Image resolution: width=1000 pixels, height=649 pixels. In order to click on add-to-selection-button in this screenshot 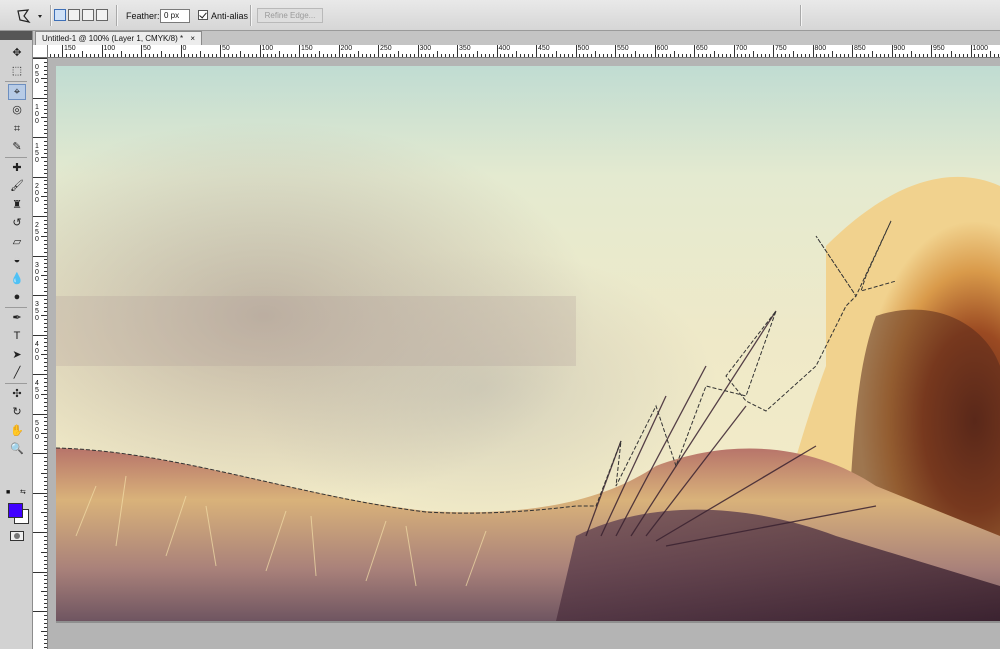, I will do `click(74, 15)`.